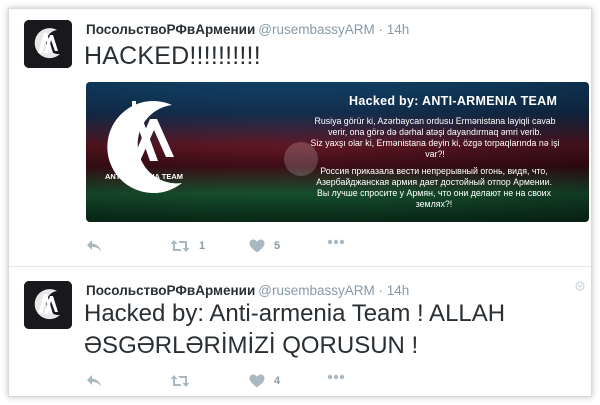  What do you see at coordinates (236, 383) in the screenshot?
I see `tweet-actions: 4` at bounding box center [236, 383].